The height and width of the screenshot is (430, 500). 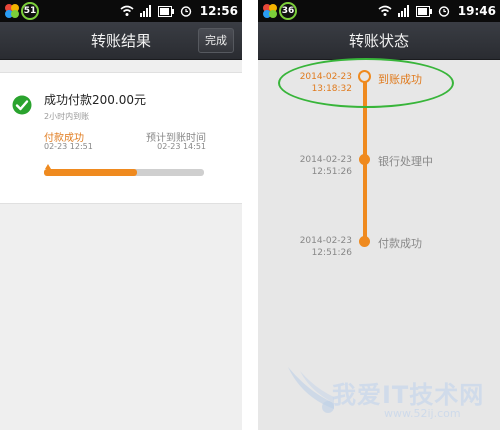 I want to click on progress-start-marker, so click(x=48, y=166).